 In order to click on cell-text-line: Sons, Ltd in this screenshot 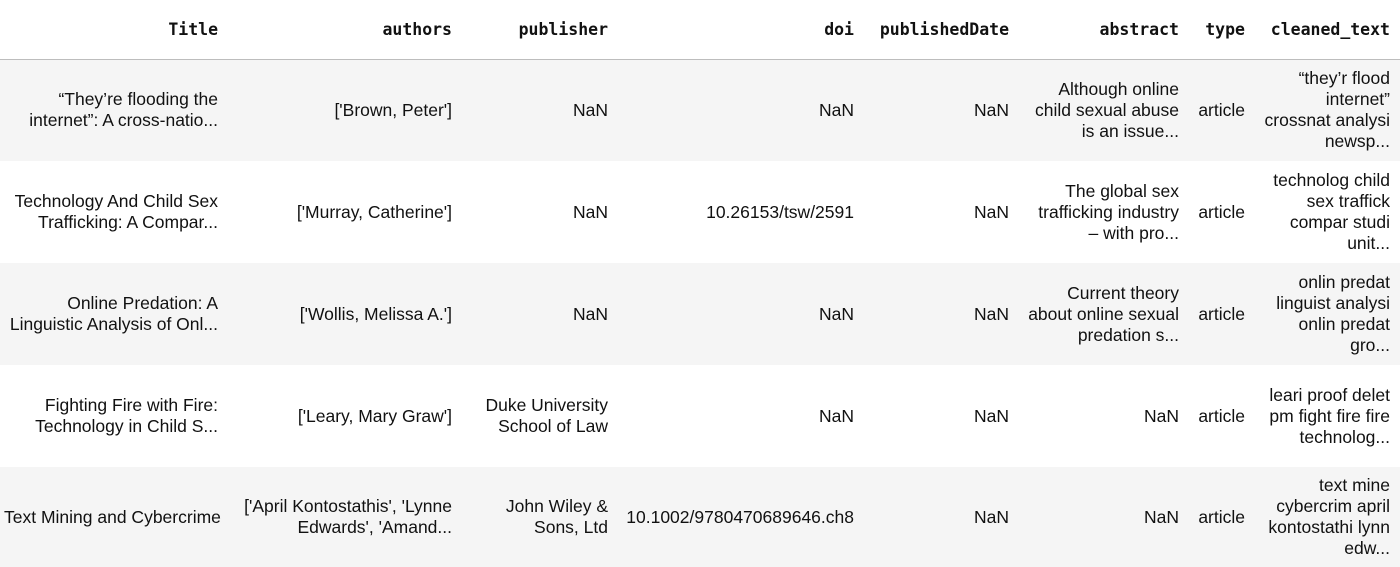, I will do `click(571, 527)`.